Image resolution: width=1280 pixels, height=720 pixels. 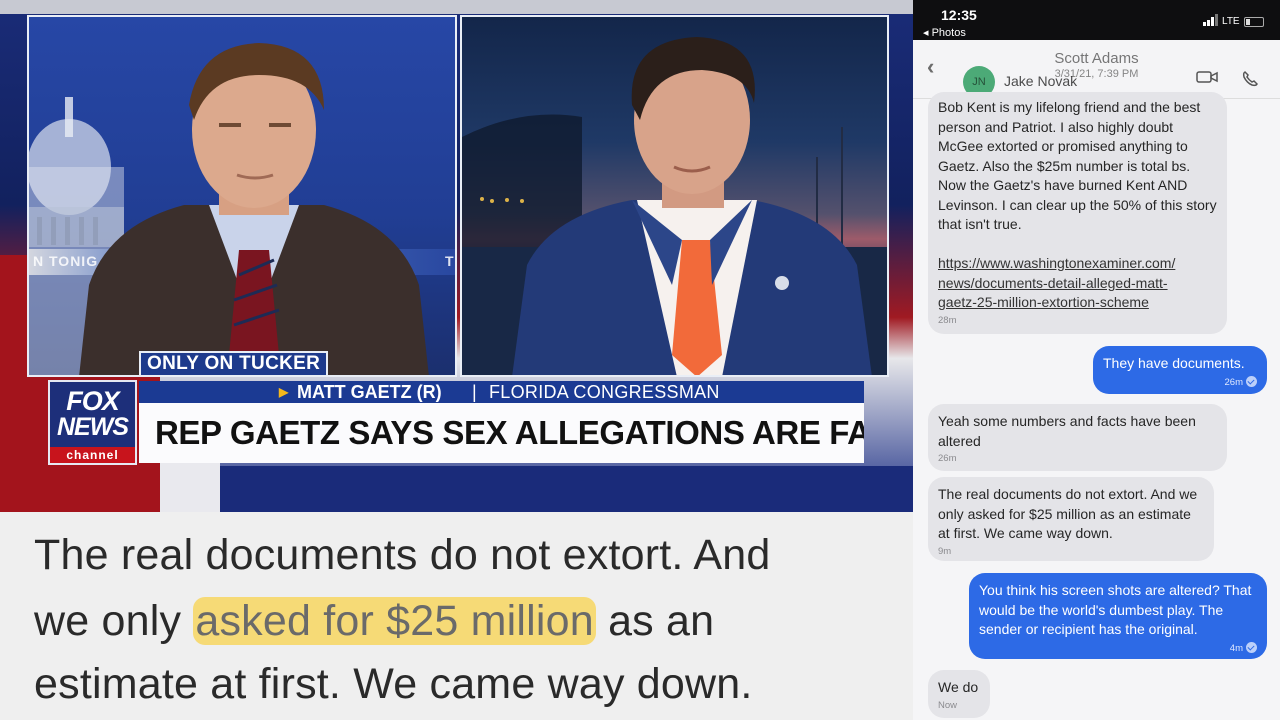 What do you see at coordinates (1207, 77) in the screenshot?
I see `video-camera-icon` at bounding box center [1207, 77].